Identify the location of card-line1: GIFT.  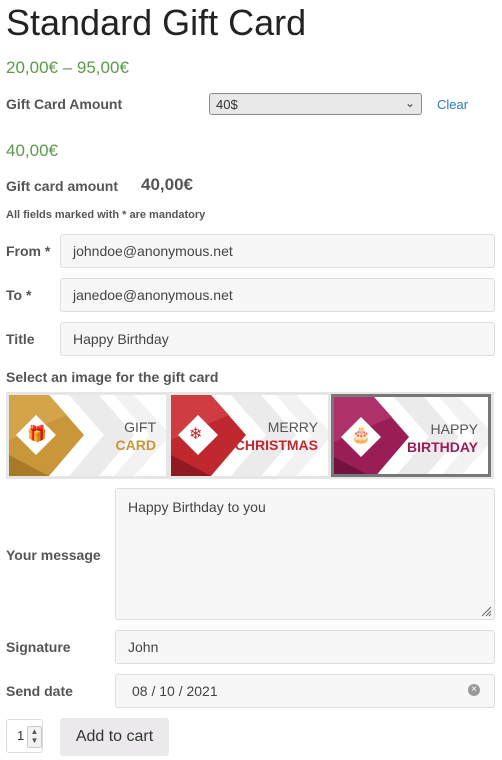
(140, 427).